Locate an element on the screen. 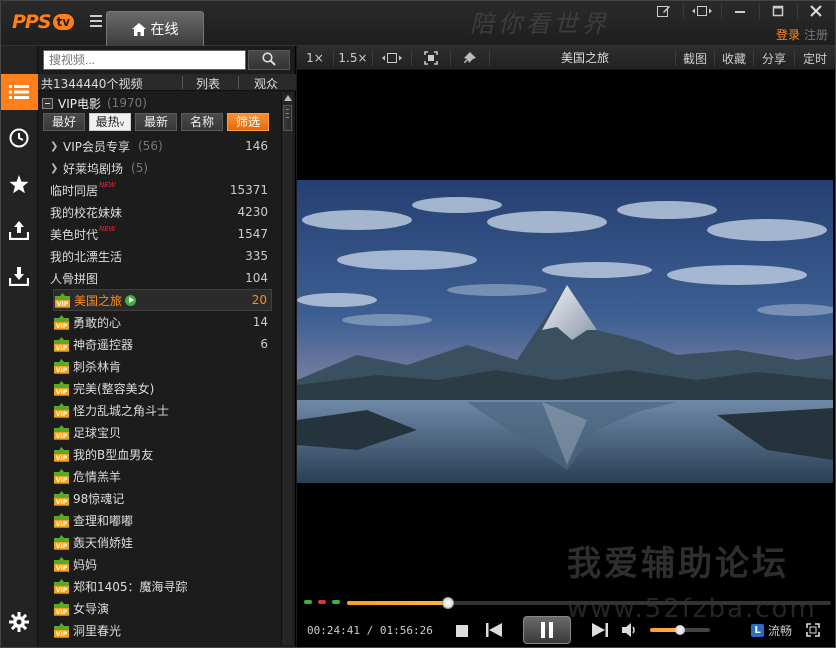 The width and height of the screenshot is (836, 648). main-menu-icon is located at coordinates (96, 21).